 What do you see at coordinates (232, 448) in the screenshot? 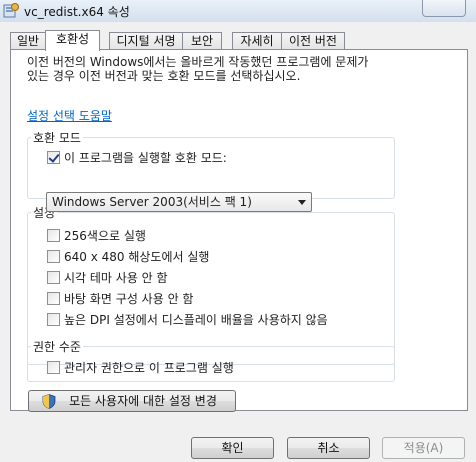
I see `ok-button: 확인` at bounding box center [232, 448].